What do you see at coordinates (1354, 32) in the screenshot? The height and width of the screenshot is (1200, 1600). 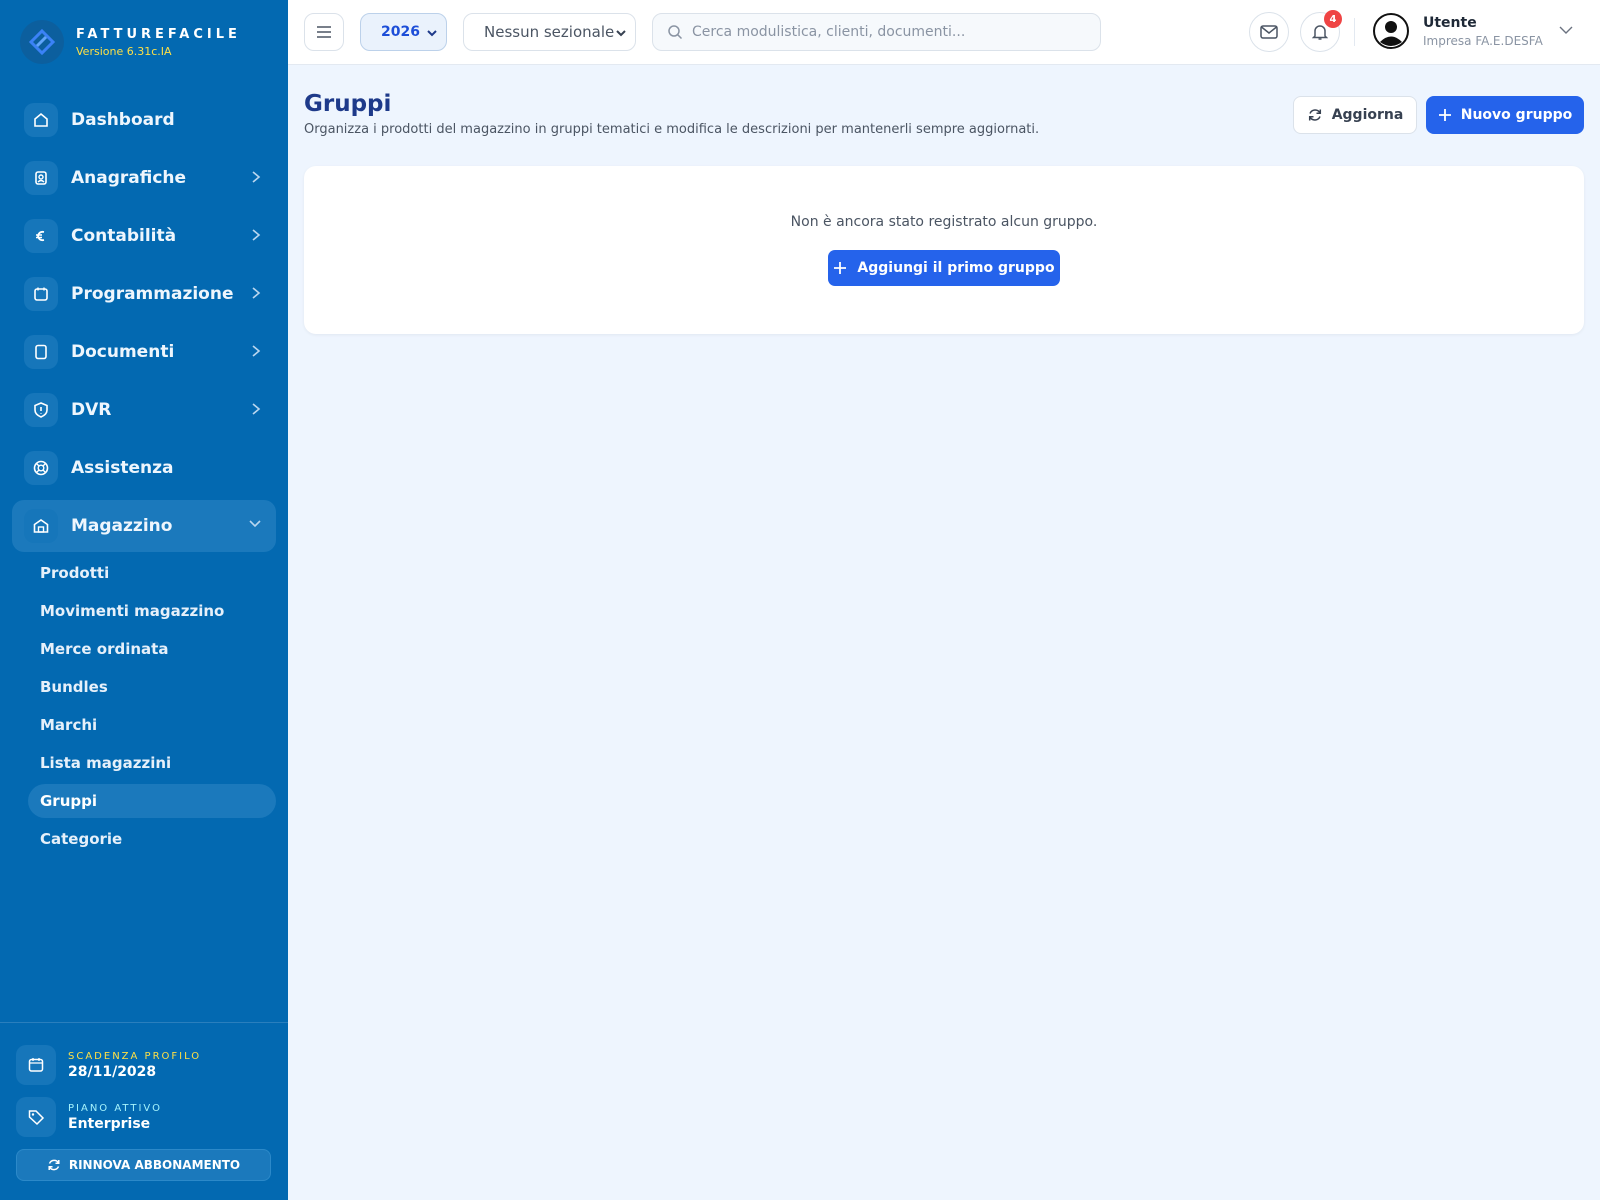 I see `topbar-divider` at bounding box center [1354, 32].